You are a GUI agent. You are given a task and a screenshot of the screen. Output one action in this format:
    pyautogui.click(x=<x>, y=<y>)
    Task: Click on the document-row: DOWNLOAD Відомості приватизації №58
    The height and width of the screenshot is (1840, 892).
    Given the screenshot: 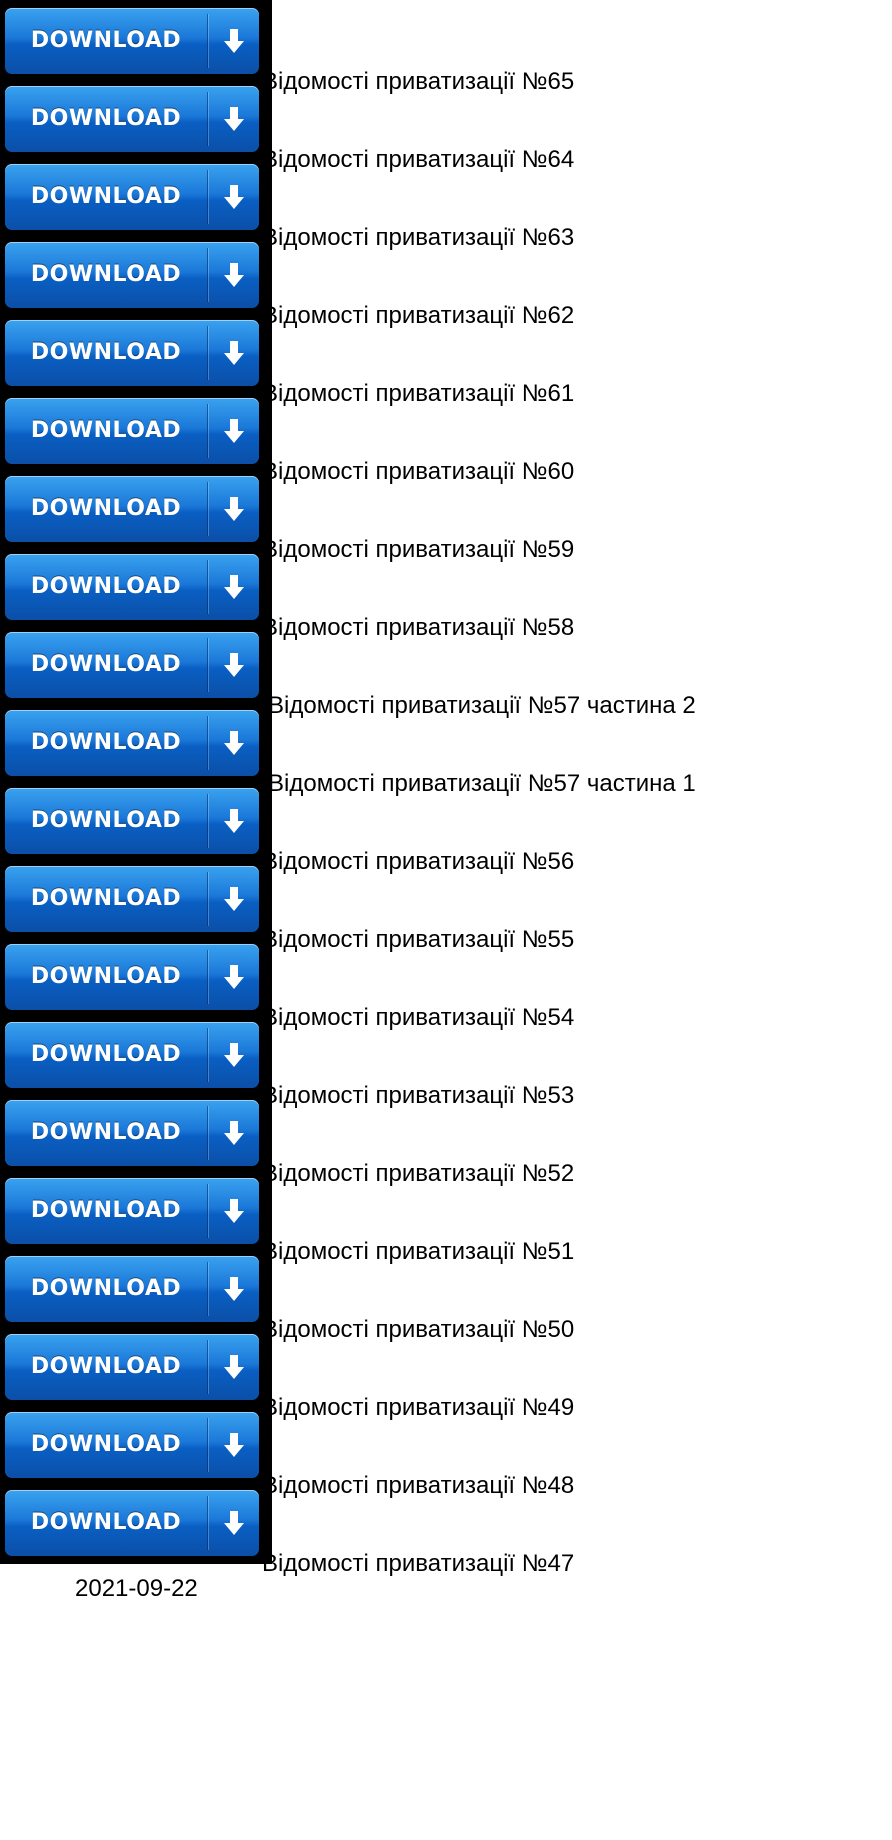 What is the action you would take?
    pyautogui.click(x=446, y=593)
    